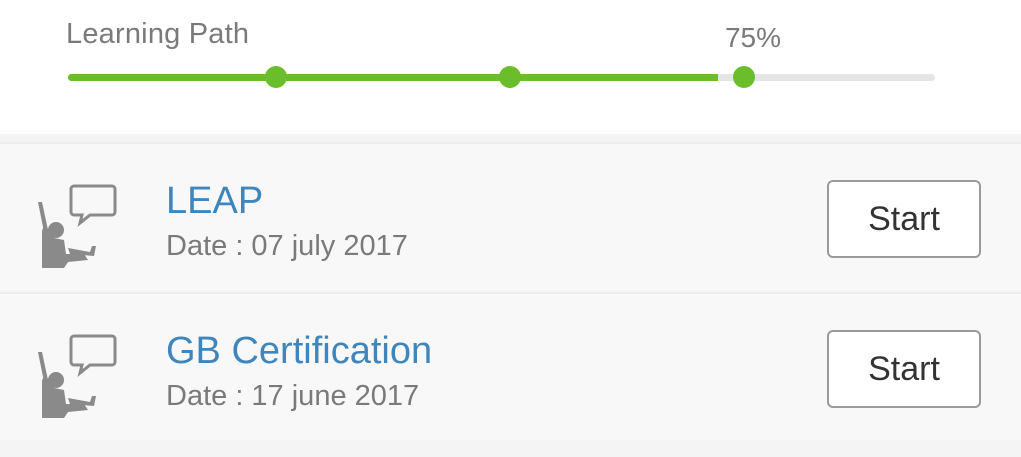 Image resolution: width=1021 pixels, height=457 pixels. Describe the element at coordinates (393, 77) in the screenshot. I see `progress-fill` at that location.